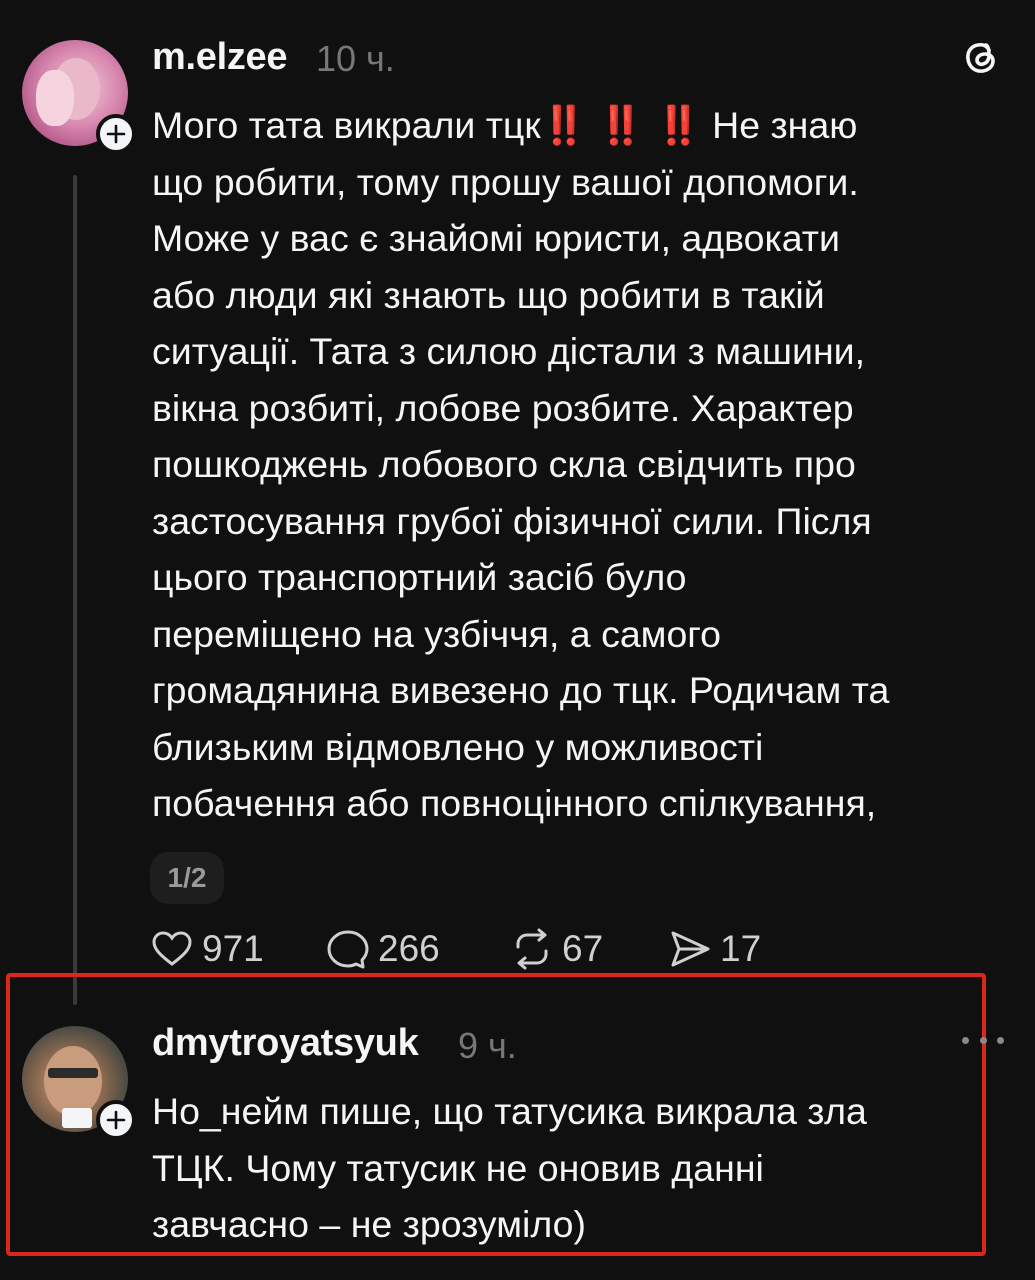 This screenshot has width=1035, height=1280. Describe the element at coordinates (187, 878) in the screenshot. I see `page-indicator: 1/2` at that location.